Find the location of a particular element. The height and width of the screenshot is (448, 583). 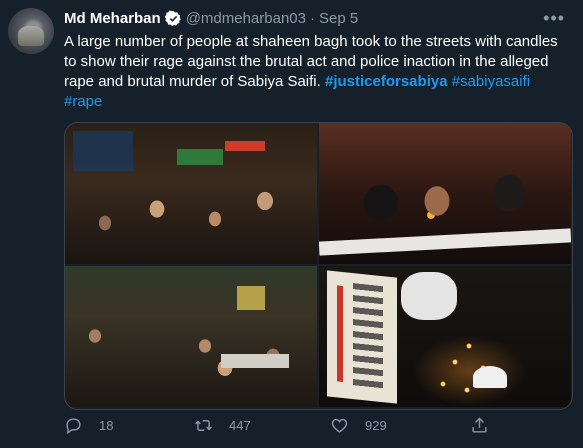

retweet-icon is located at coordinates (203, 425).